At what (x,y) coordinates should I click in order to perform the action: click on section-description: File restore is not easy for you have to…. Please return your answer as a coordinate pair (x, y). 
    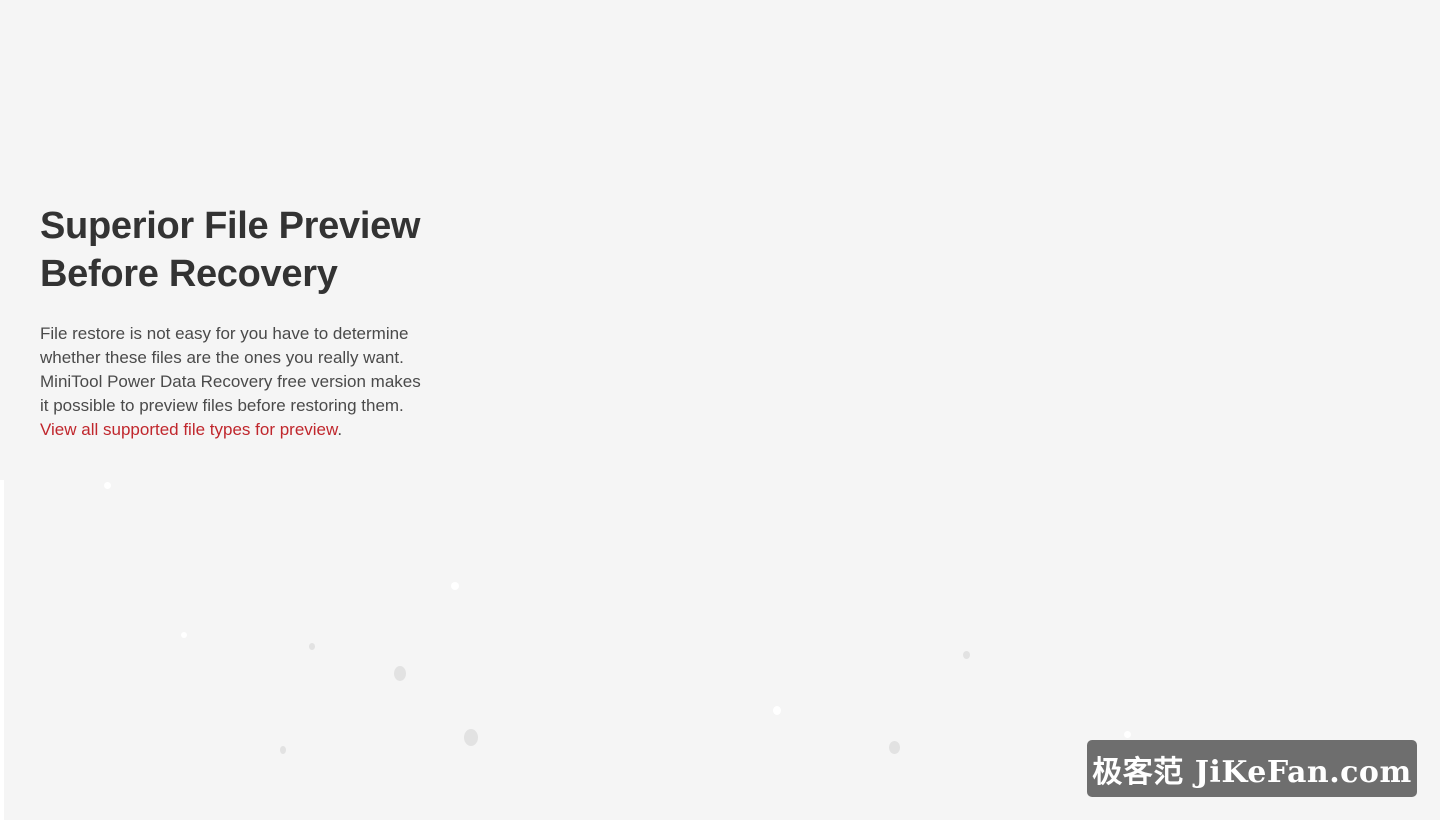
    Looking at the image, I should click on (236, 382).